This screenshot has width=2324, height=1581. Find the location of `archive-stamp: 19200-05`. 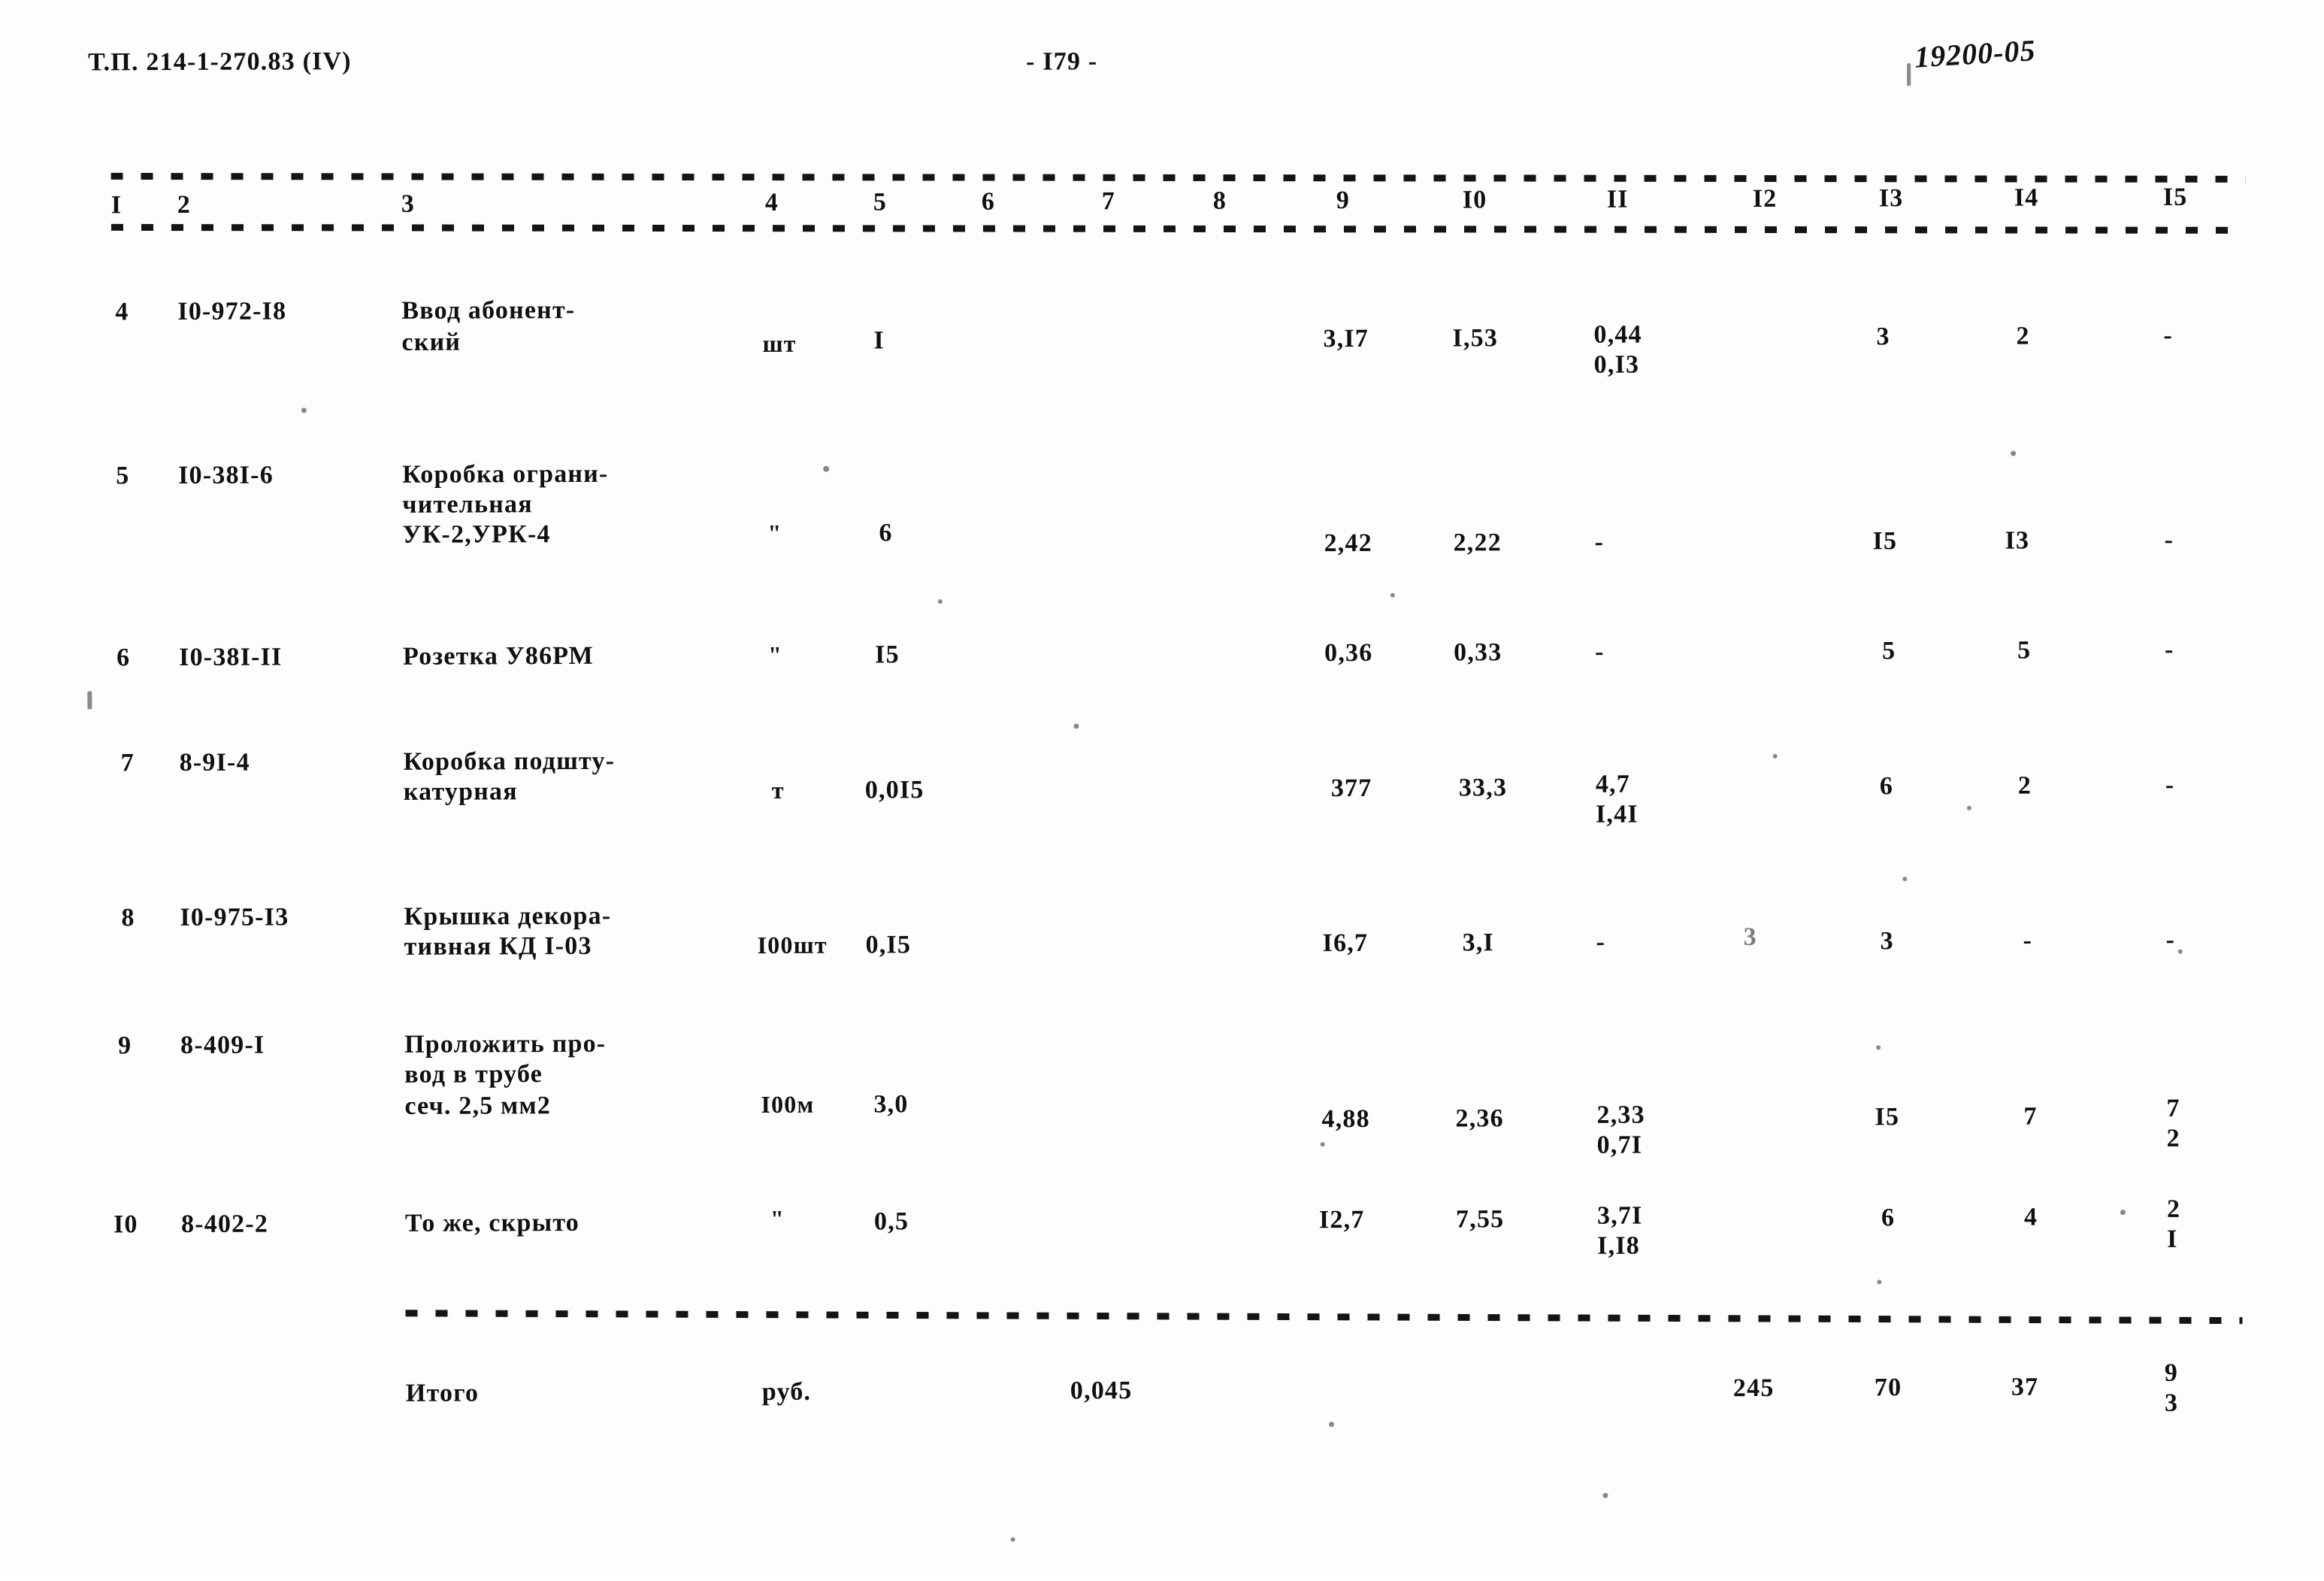

archive-stamp: 19200-05 is located at coordinates (1975, 53).